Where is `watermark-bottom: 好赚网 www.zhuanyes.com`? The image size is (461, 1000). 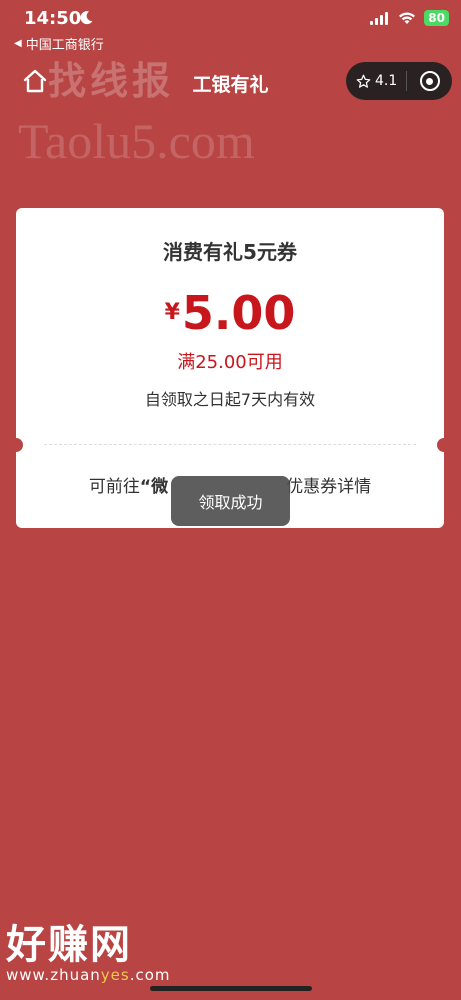 watermark-bottom: 好赚网 www.zhuanyes.com is located at coordinates (88, 948).